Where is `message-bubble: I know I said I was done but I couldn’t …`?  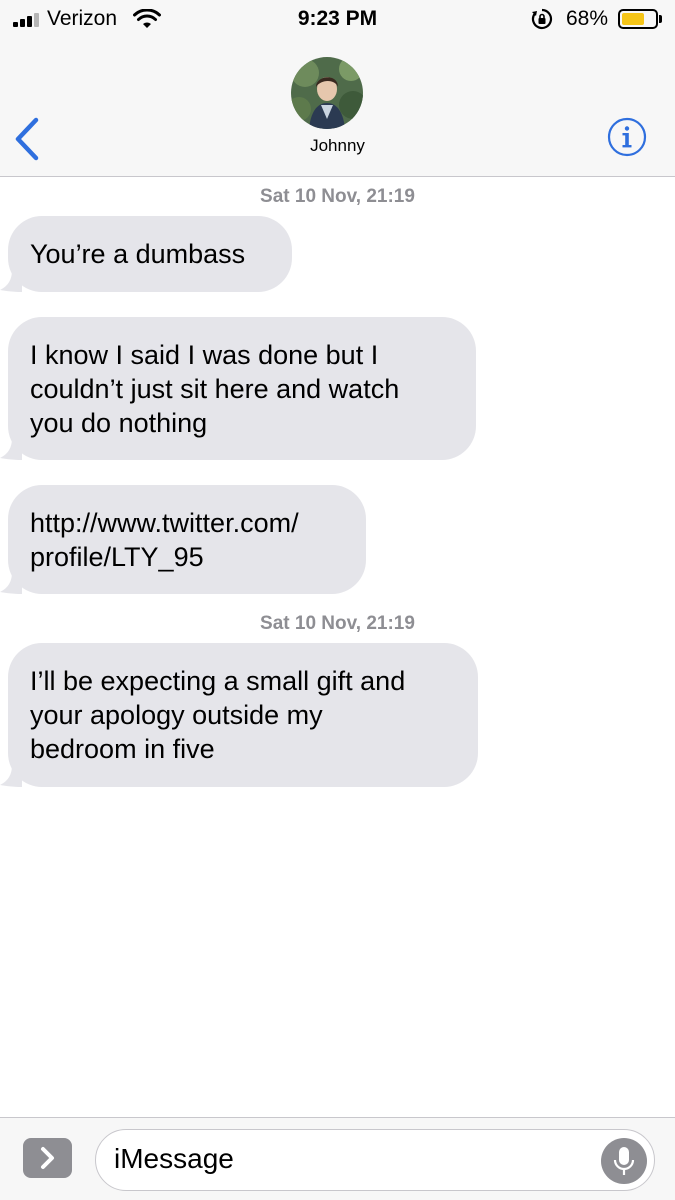
message-bubble: I know I said I was done but I couldn’t … is located at coordinates (242, 388).